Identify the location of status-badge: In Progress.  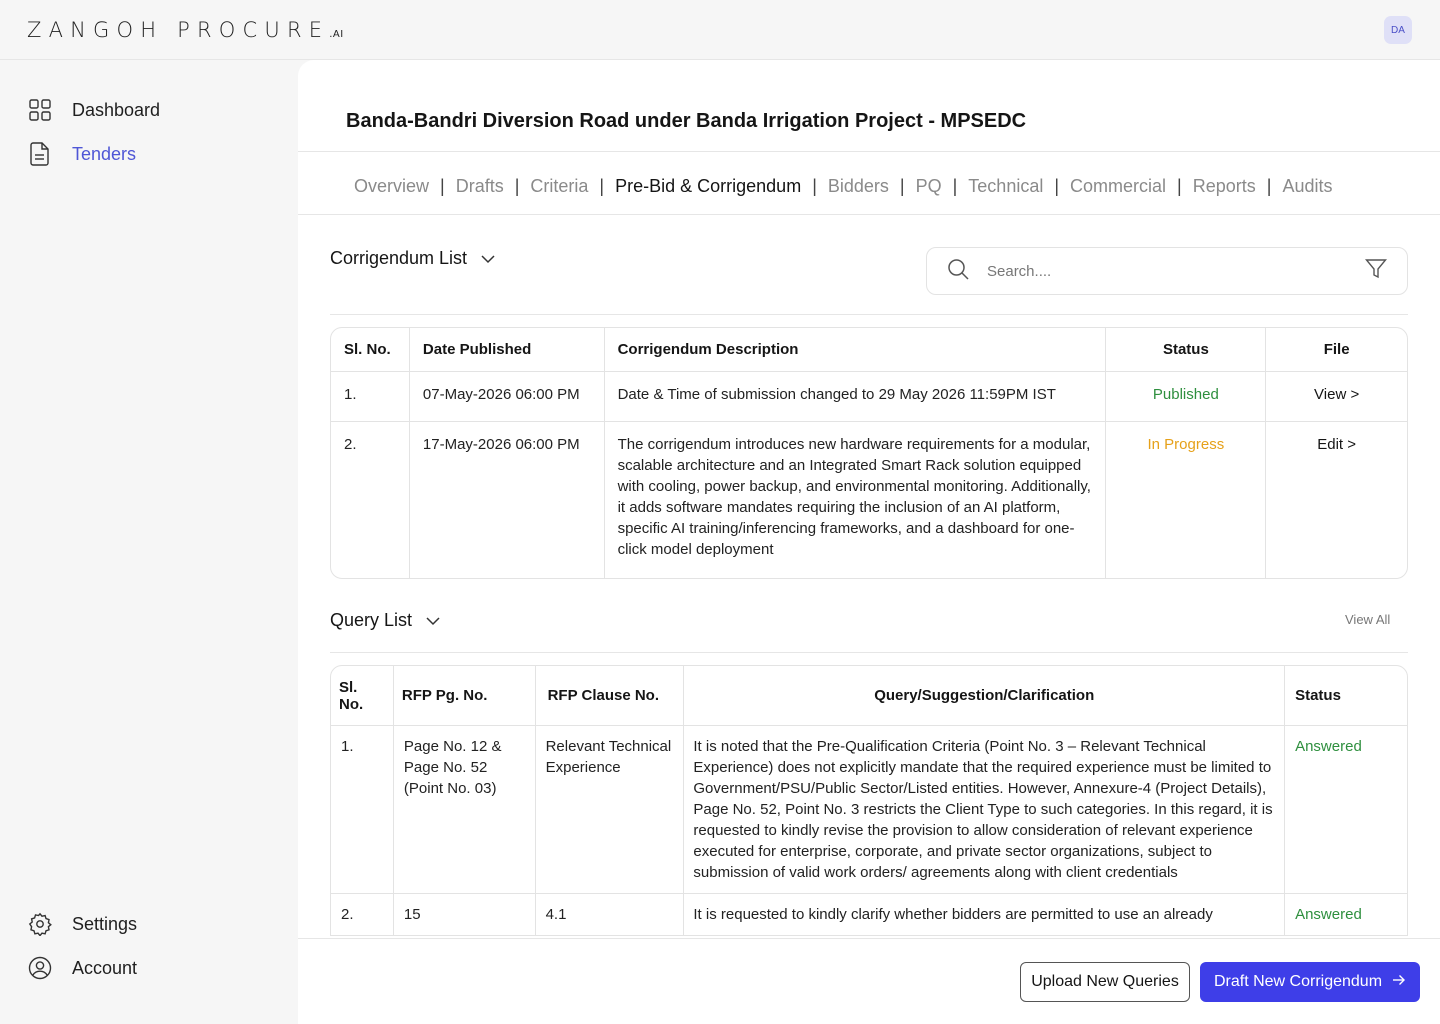
(1186, 500).